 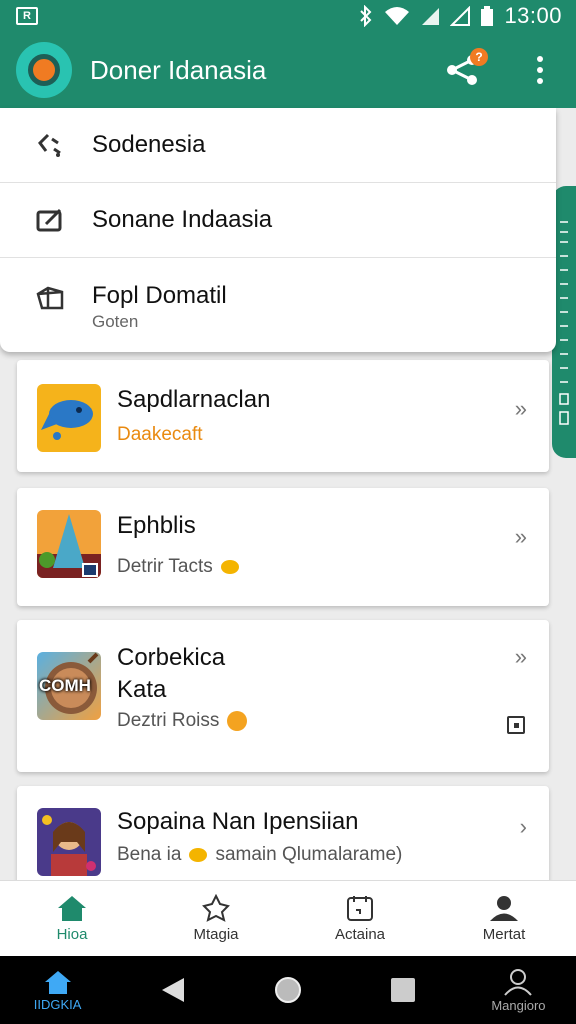 What do you see at coordinates (44, 70) in the screenshot?
I see `app-logo` at bounding box center [44, 70].